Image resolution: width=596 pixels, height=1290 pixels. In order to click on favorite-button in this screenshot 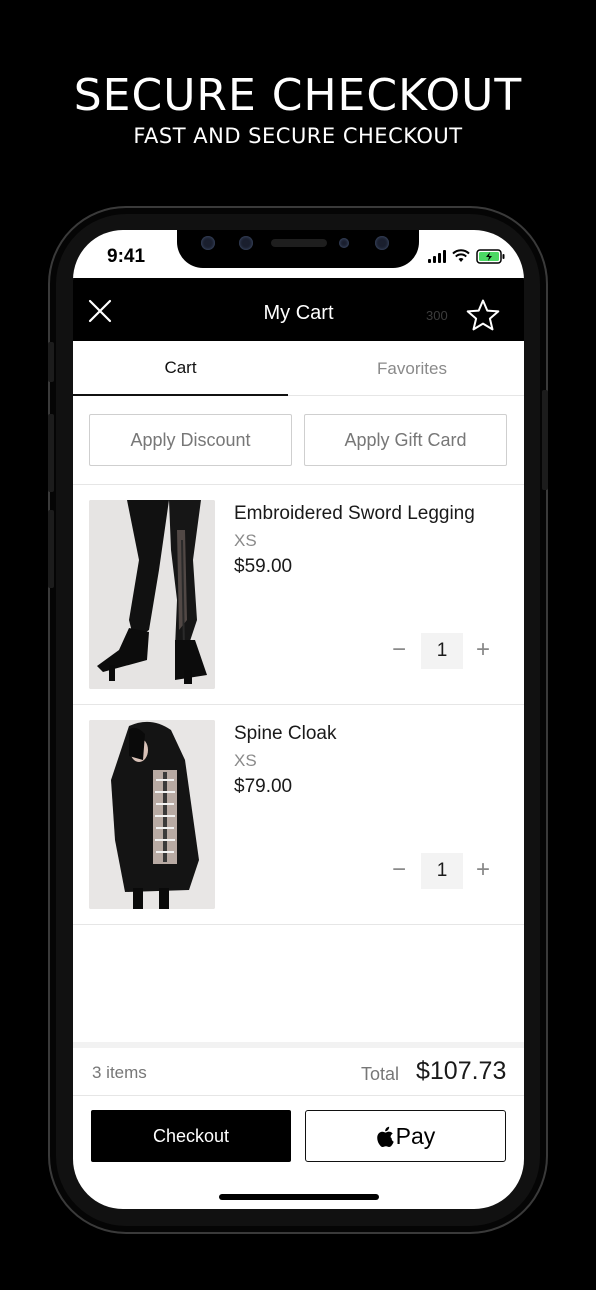, I will do `click(483, 316)`.